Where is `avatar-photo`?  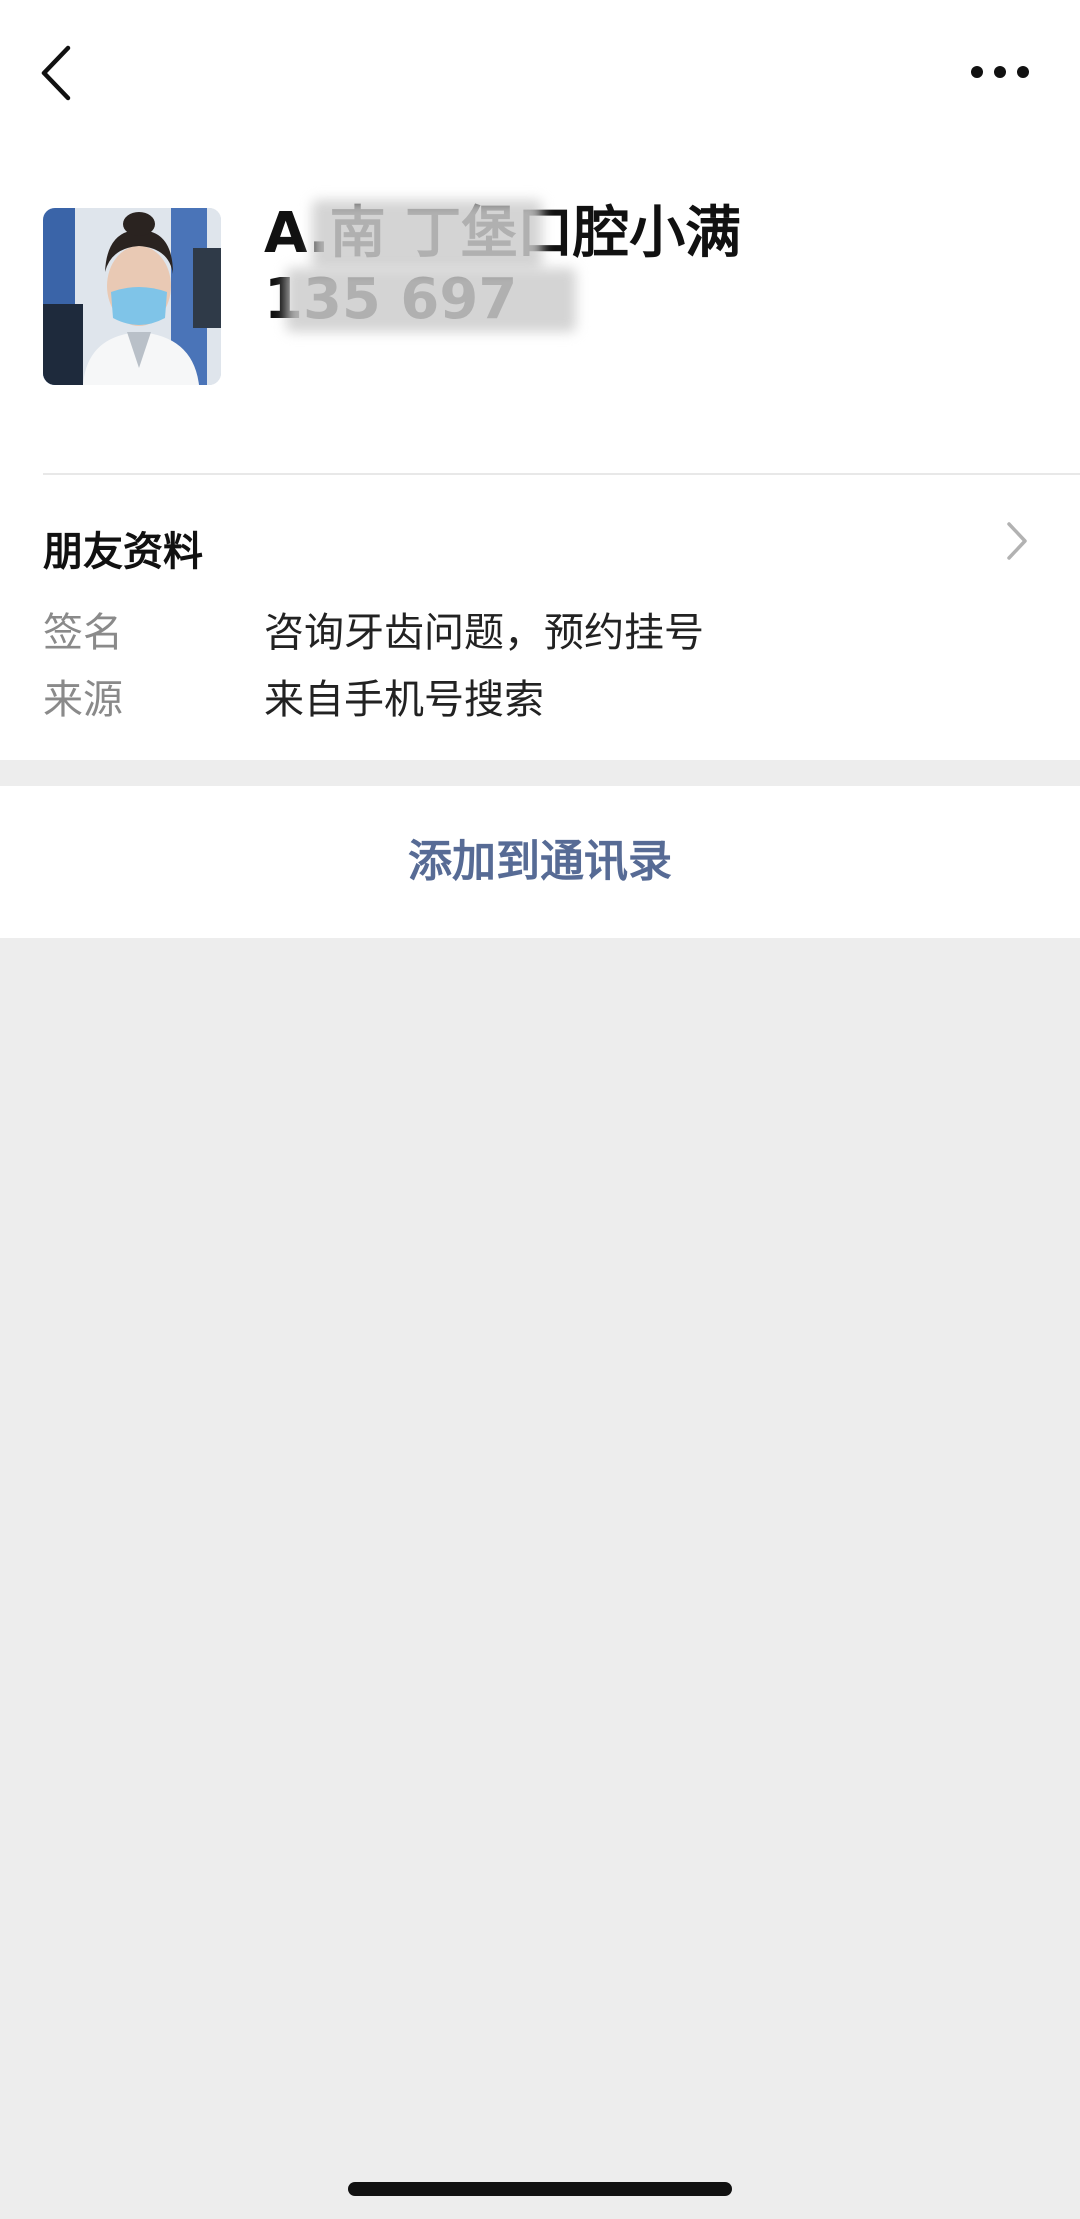 avatar-photo is located at coordinates (132, 296).